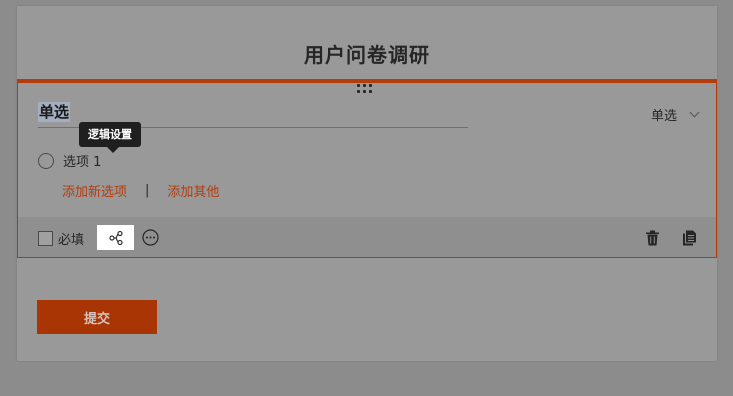  Describe the element at coordinates (367, 55) in the screenshot. I see `form-title: 用户问卷调研` at that location.